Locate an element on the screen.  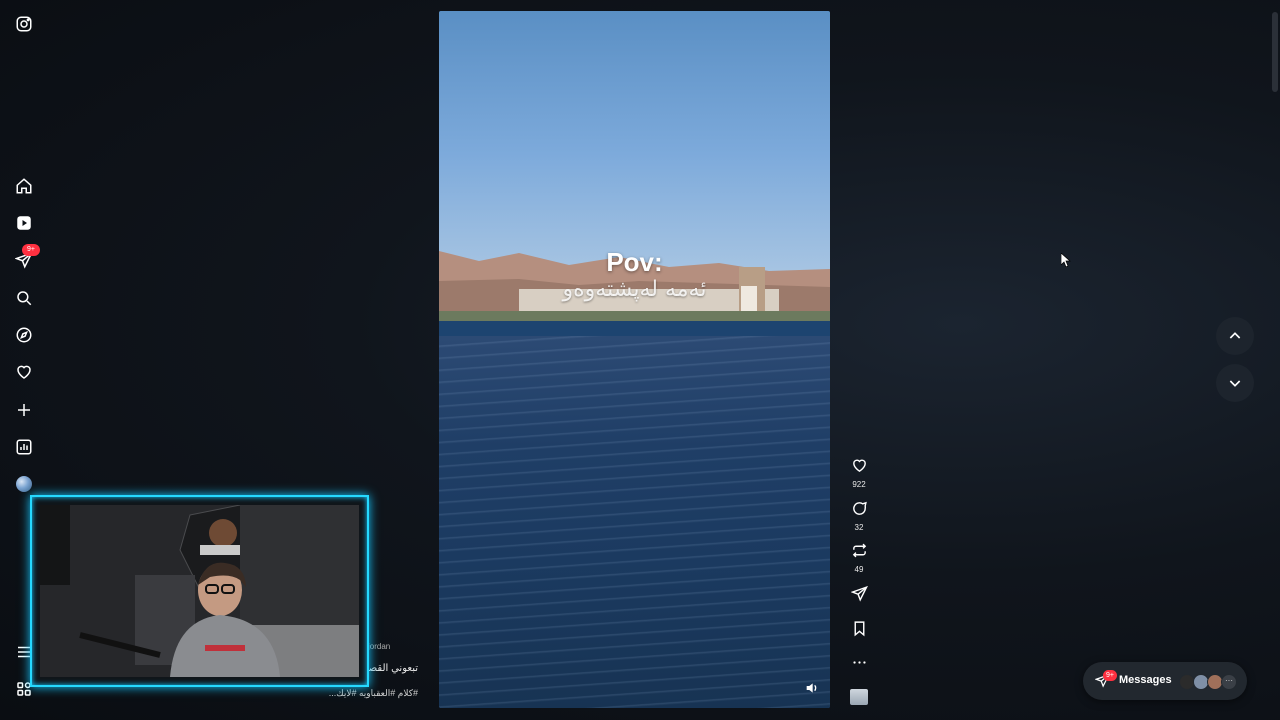
more-contacts-icon: ··· is located at coordinates (1229, 682).